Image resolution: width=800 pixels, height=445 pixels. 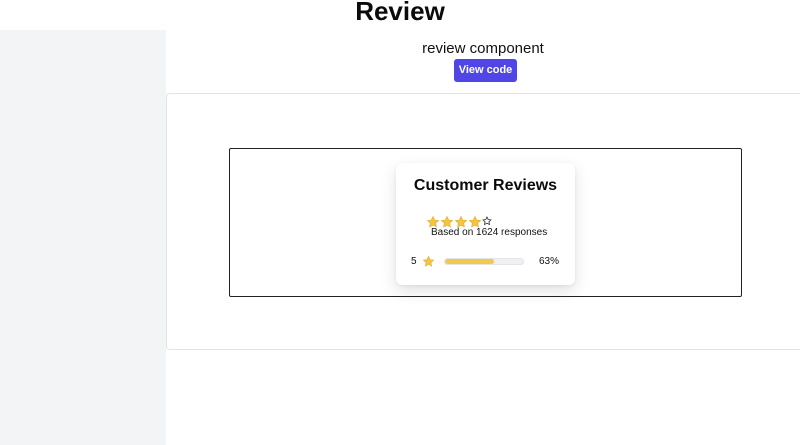 What do you see at coordinates (485, 70) in the screenshot?
I see `view-code-button: View code` at bounding box center [485, 70].